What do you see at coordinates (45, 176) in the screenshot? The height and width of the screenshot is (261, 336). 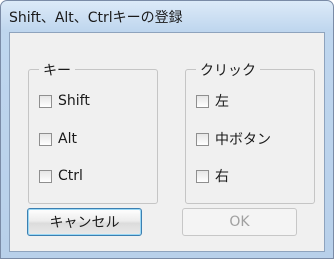 I see `ctrl-checkbox` at bounding box center [45, 176].